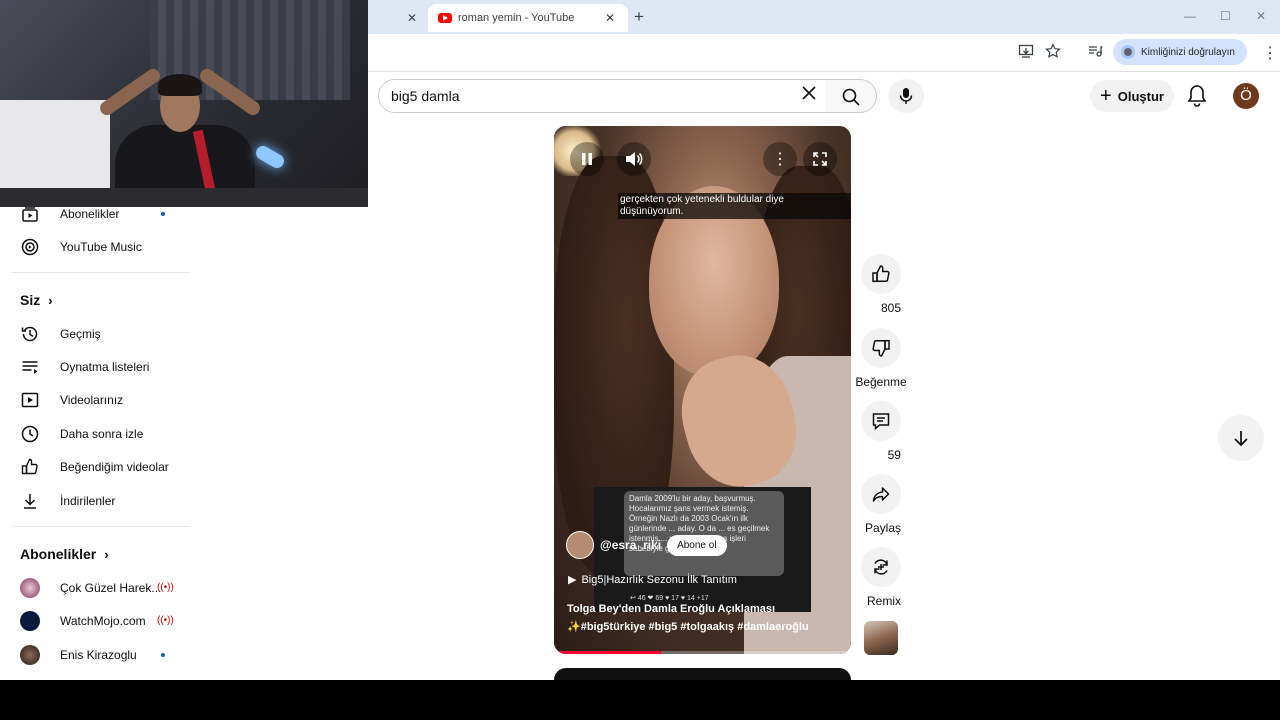 The image size is (1280, 720). Describe the element at coordinates (883, 601) in the screenshot. I see `remix-label: Remix` at that location.